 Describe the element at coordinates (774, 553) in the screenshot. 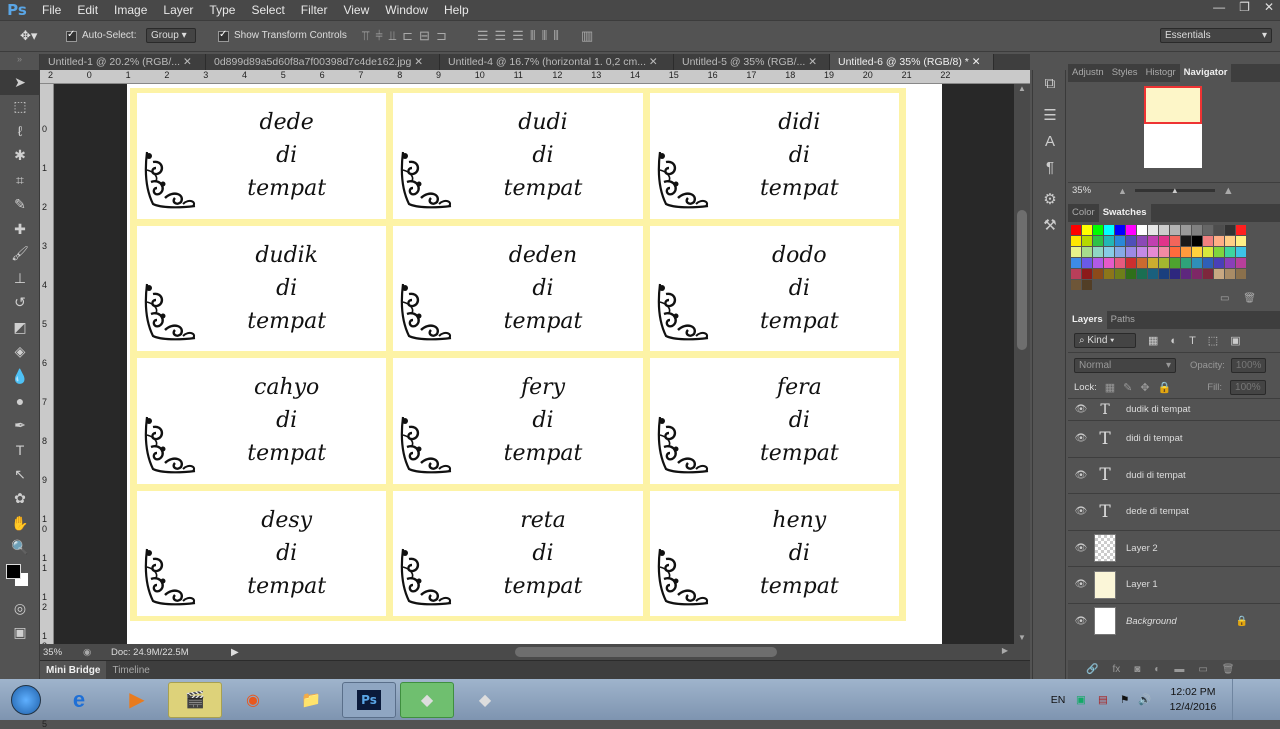

I see `name-card: heny di tempat` at that location.